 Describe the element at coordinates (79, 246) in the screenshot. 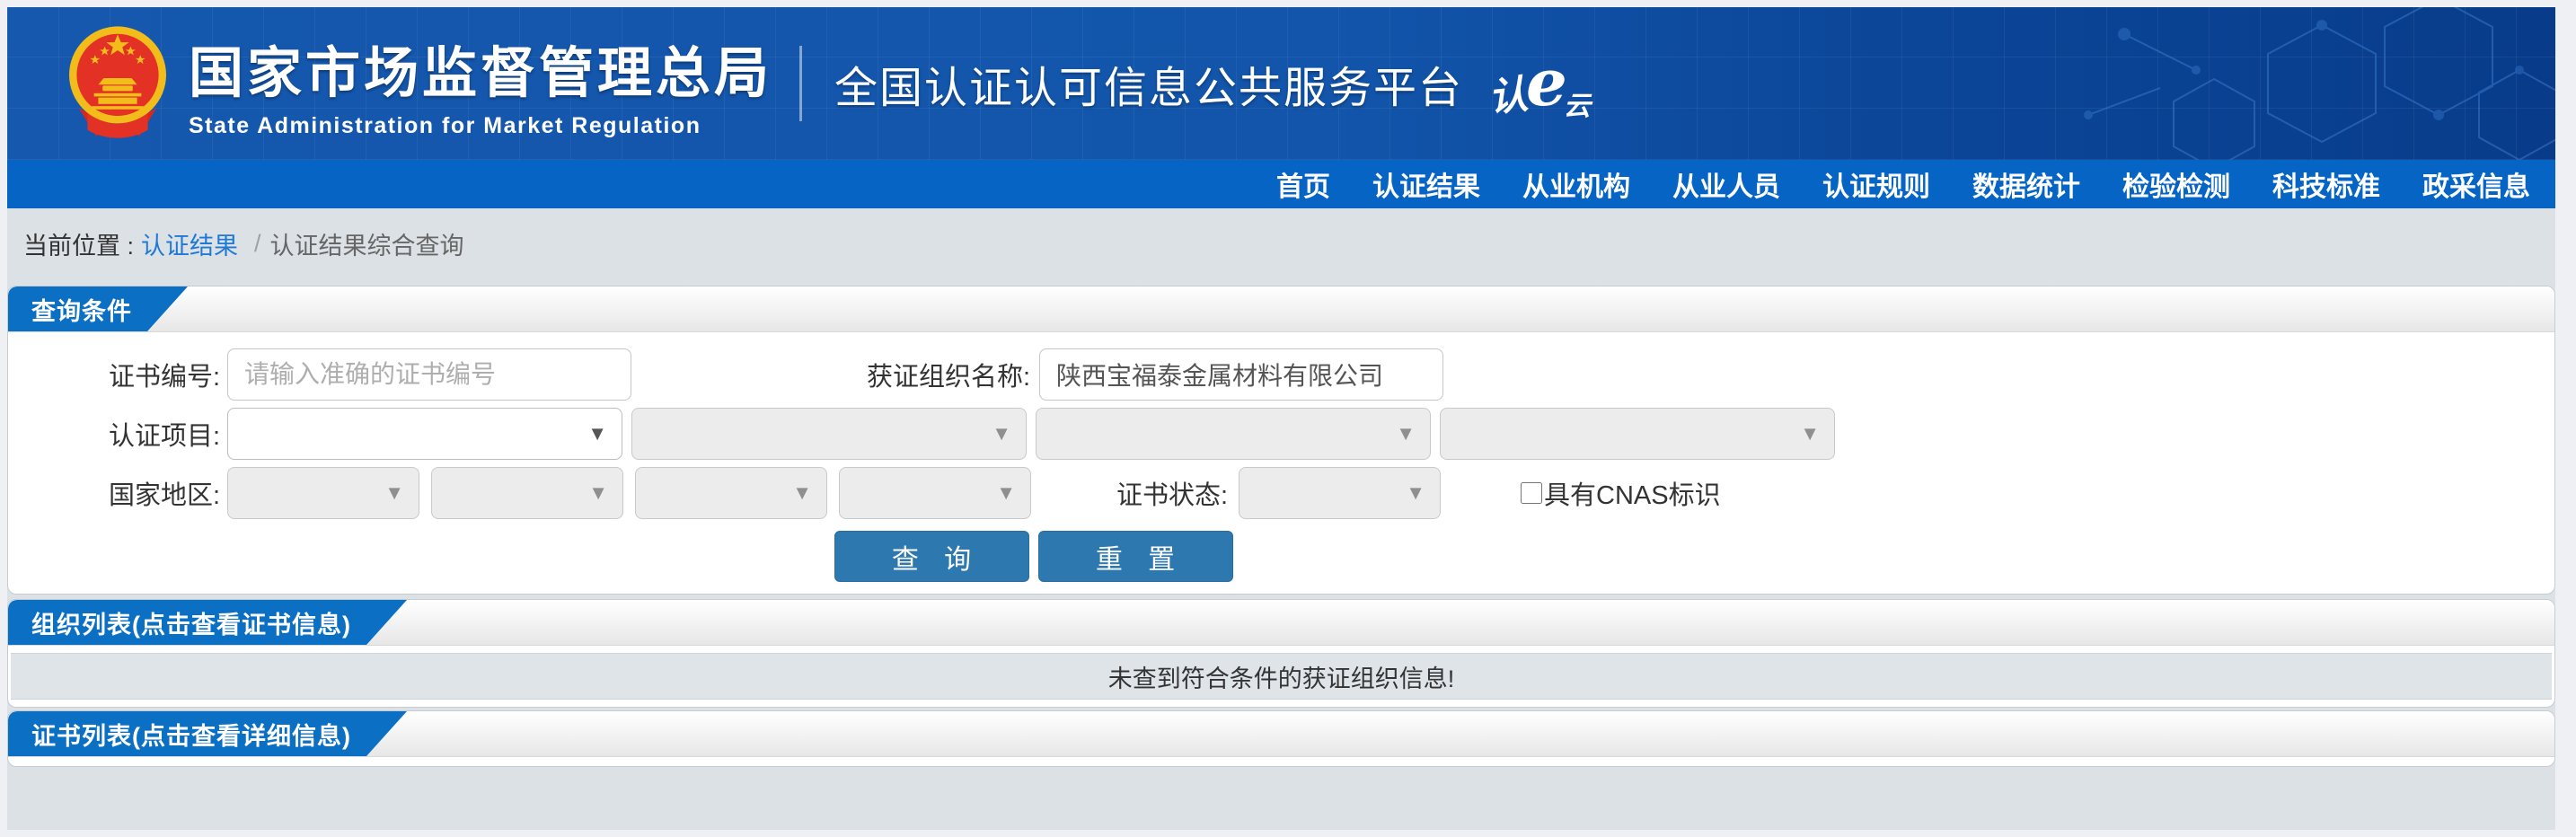

I see `breadcrumb-prefix: 当前位置 :` at that location.